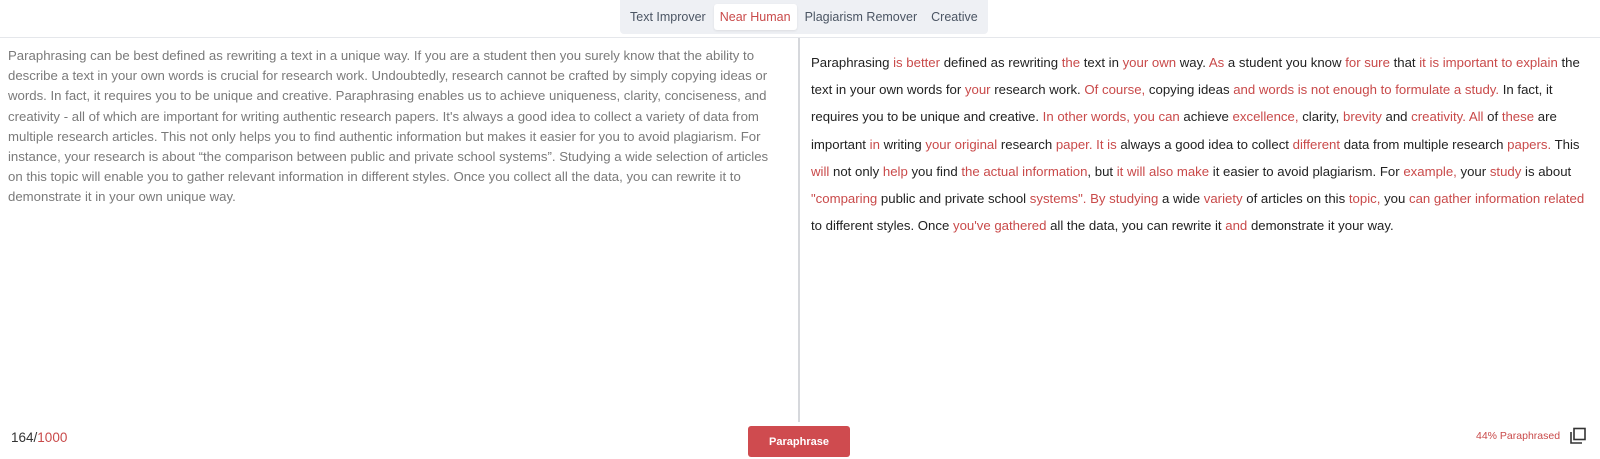 This screenshot has height=459, width=1600. Describe the element at coordinates (1497, 199) in the screenshot. I see `changed-text-segment: can gather information related` at that location.